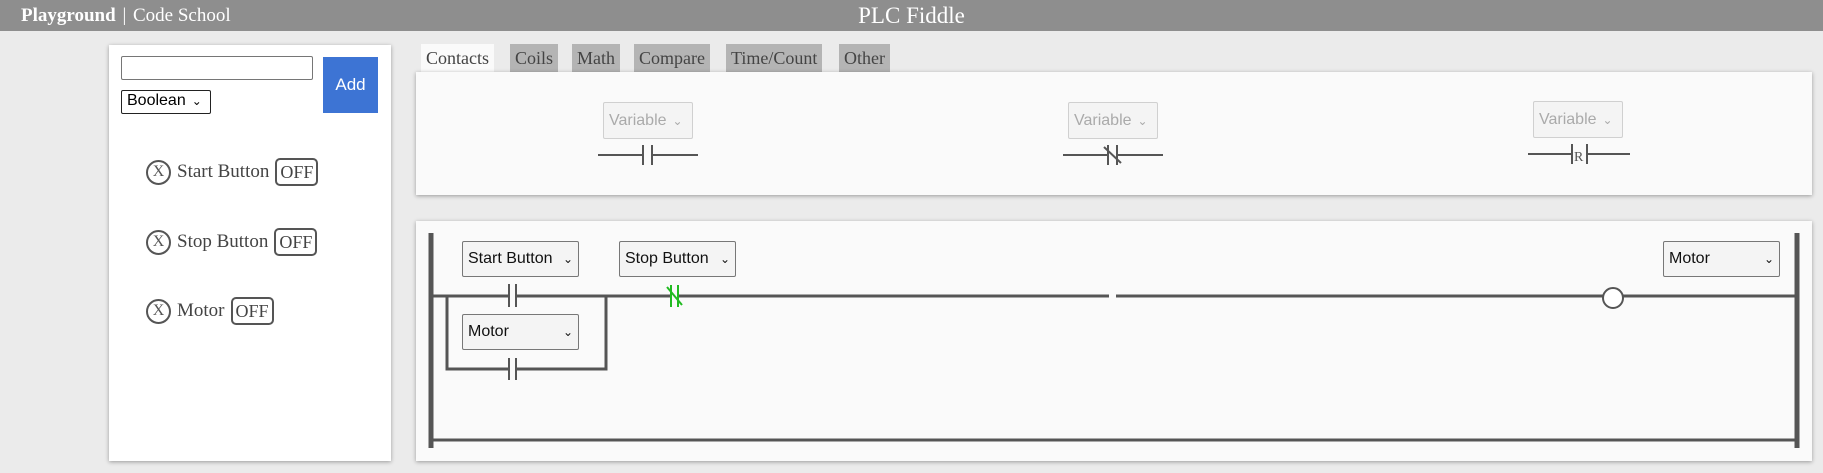  What do you see at coordinates (672, 58) in the screenshot?
I see `tab-compare: Compare` at bounding box center [672, 58].